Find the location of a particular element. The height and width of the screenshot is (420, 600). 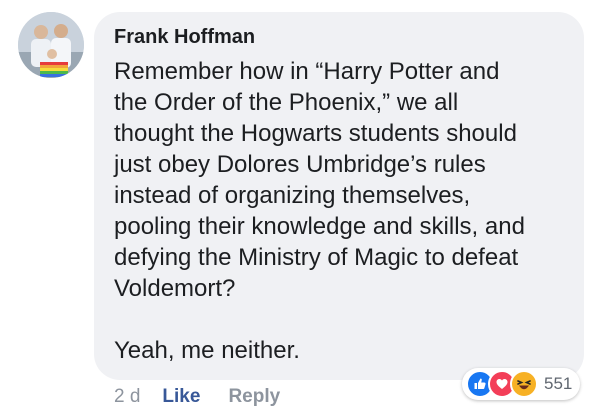

comment-actions: 2 d Like Reply is located at coordinates (197, 397).